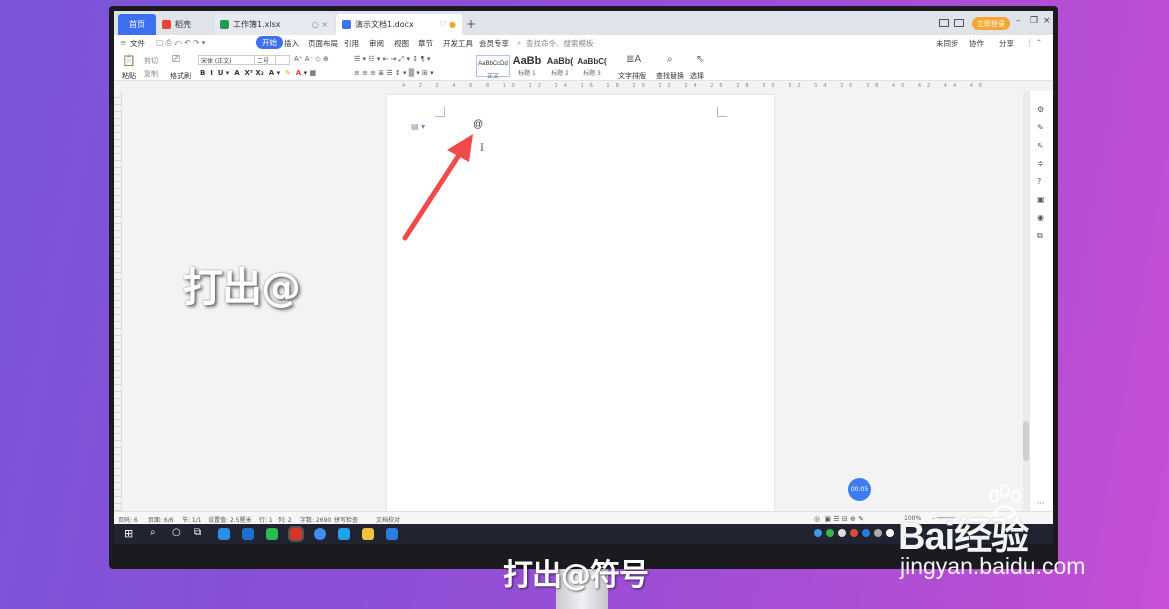 The width and height of the screenshot is (1169, 609). What do you see at coordinates (118, 301) in the screenshot?
I see `vertical-ruler` at bounding box center [118, 301].